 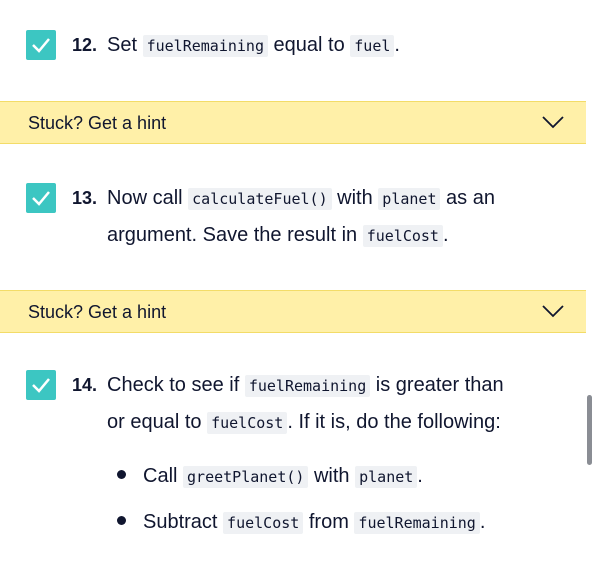 What do you see at coordinates (246, 477) in the screenshot?
I see `code-greetPlanet: greetPlanet()` at bounding box center [246, 477].